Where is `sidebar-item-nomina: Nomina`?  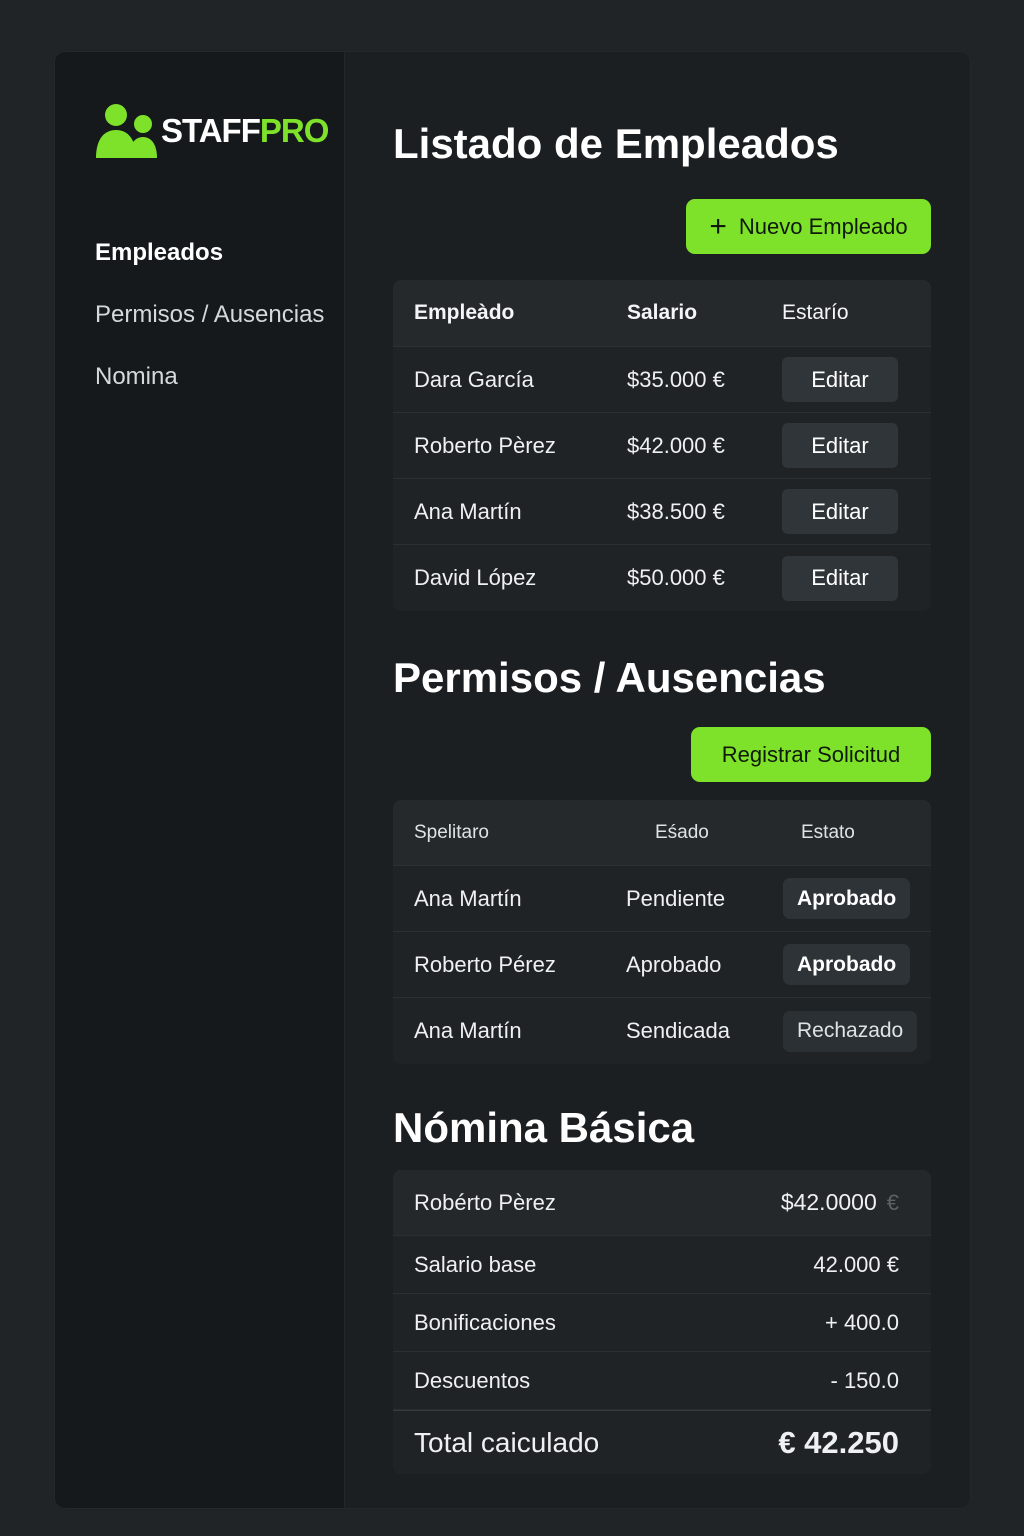
sidebar-item-nomina: Nomina is located at coordinates (209, 387).